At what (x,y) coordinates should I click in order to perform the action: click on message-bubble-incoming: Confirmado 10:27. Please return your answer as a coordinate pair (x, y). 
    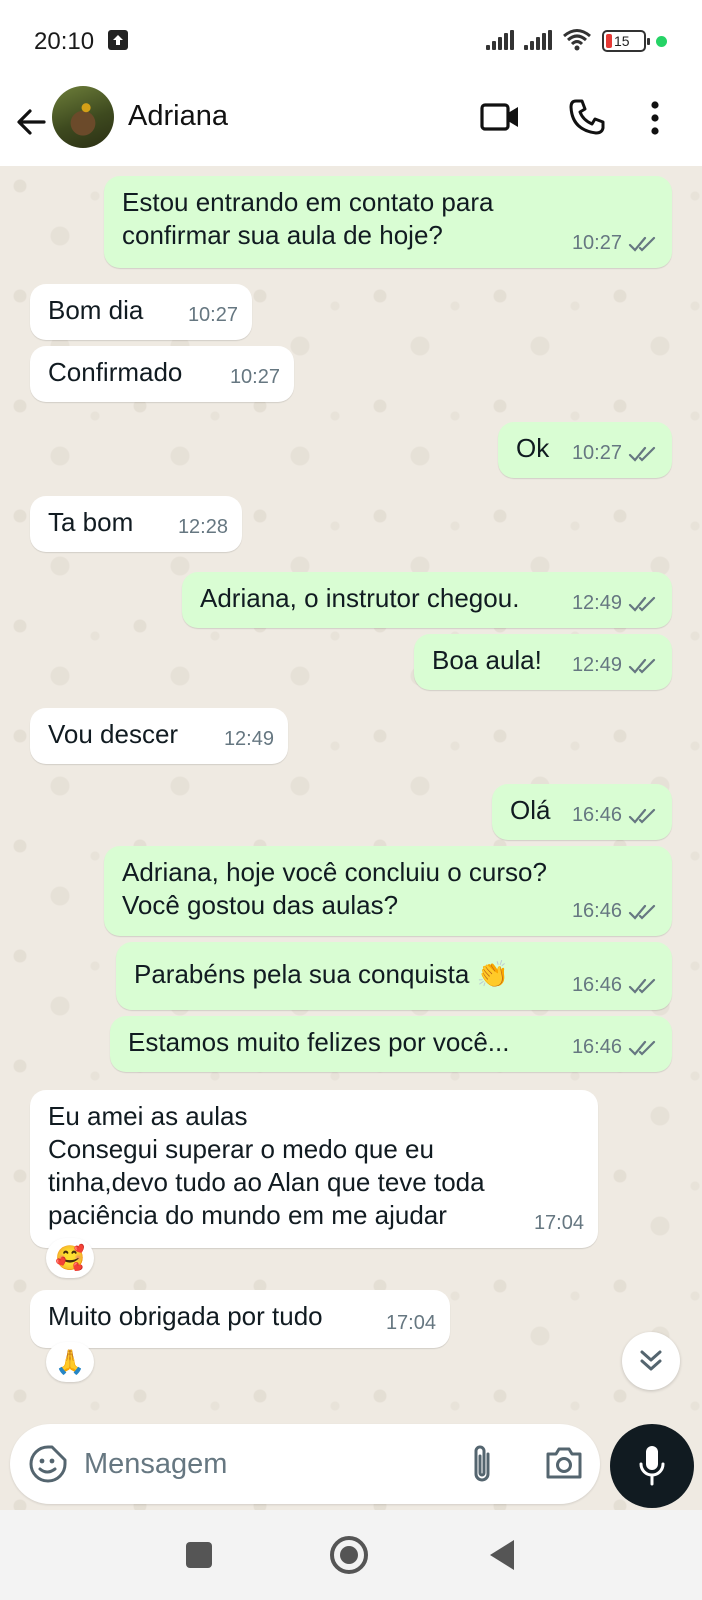
    Looking at the image, I should click on (162, 374).